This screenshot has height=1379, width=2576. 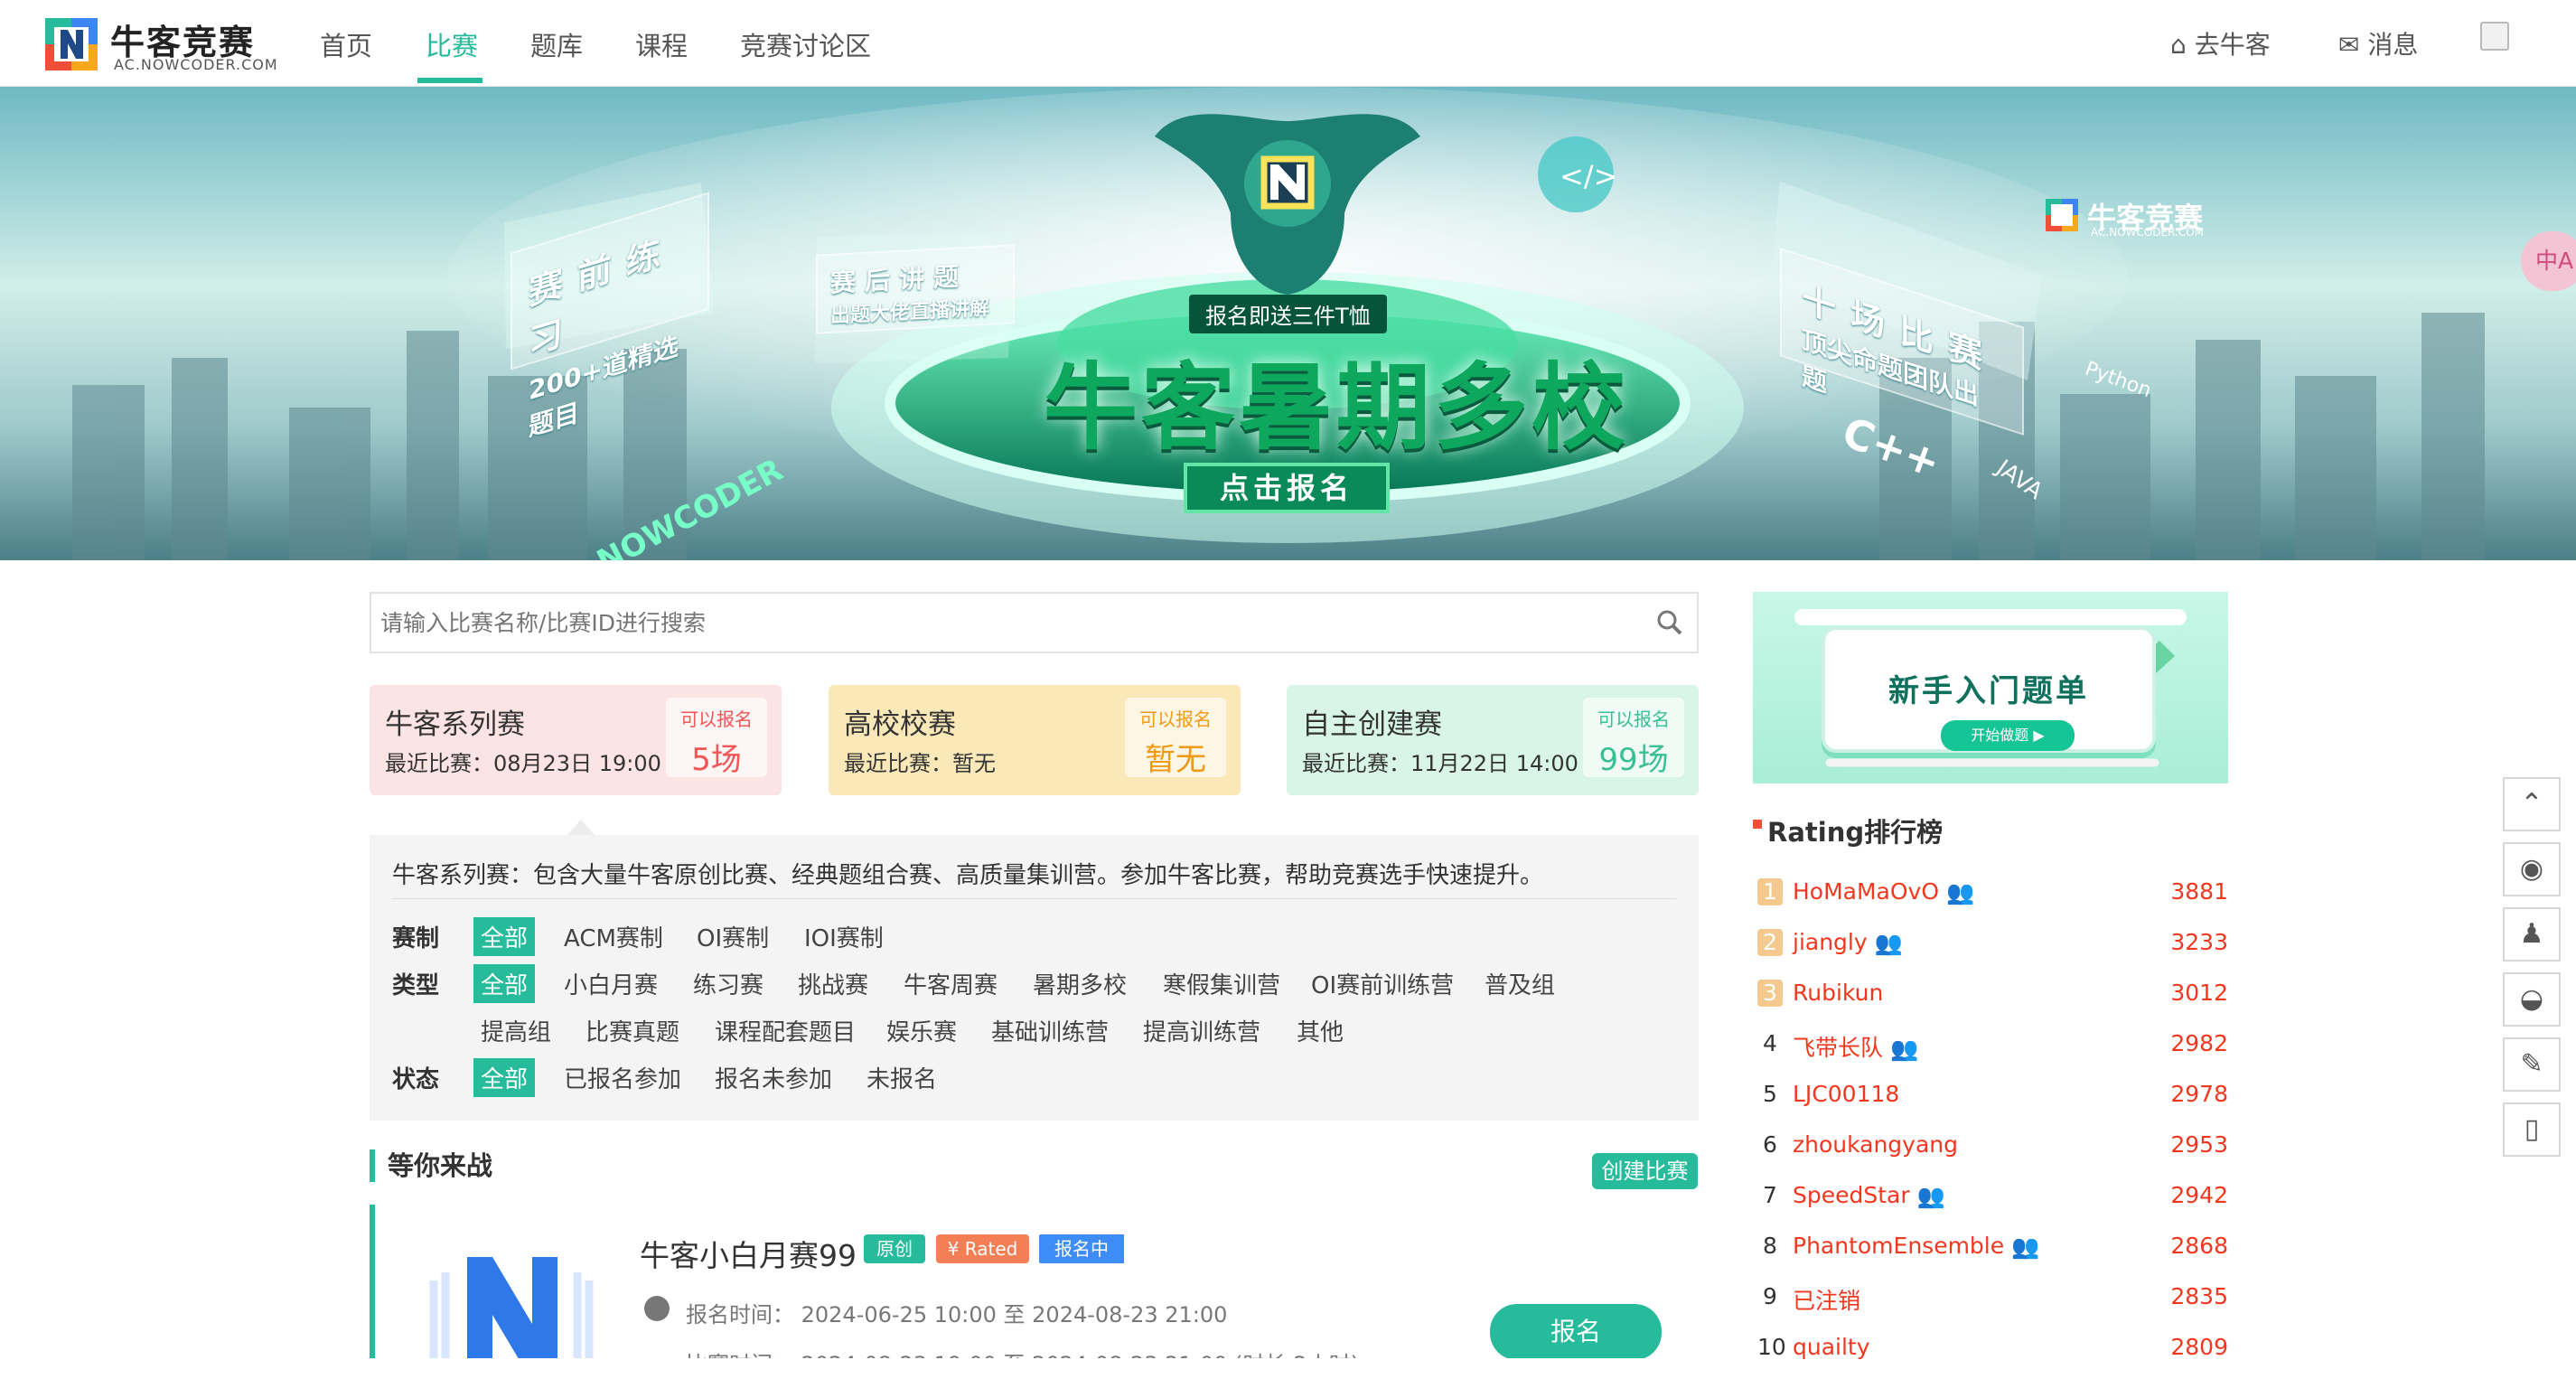 I want to click on rank-user-name: LJC00118, so click(x=1846, y=1094).